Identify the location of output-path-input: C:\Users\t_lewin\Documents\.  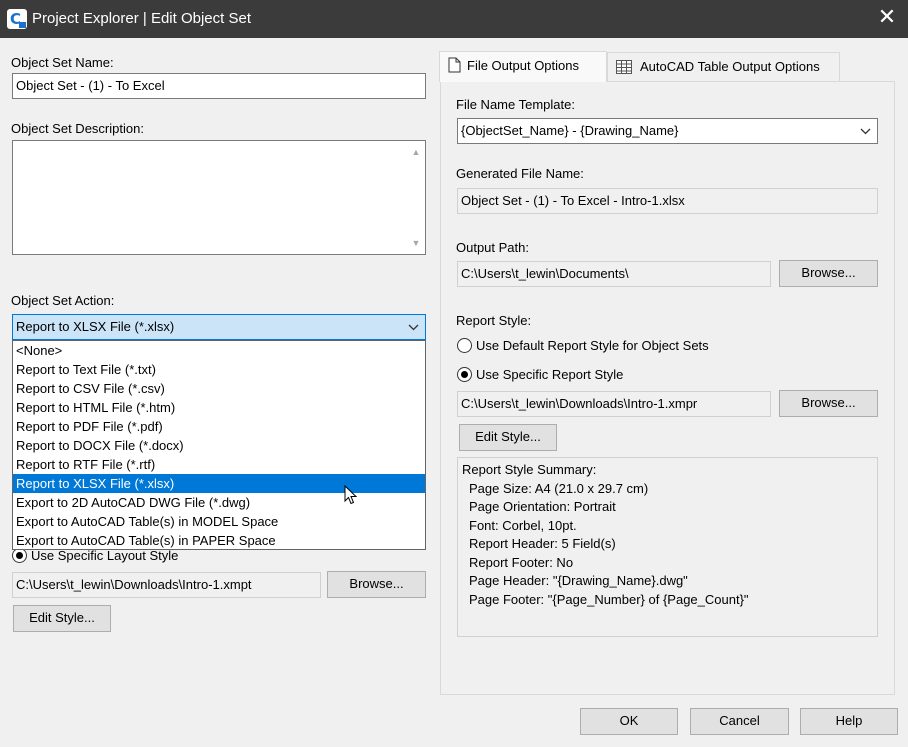
(614, 274).